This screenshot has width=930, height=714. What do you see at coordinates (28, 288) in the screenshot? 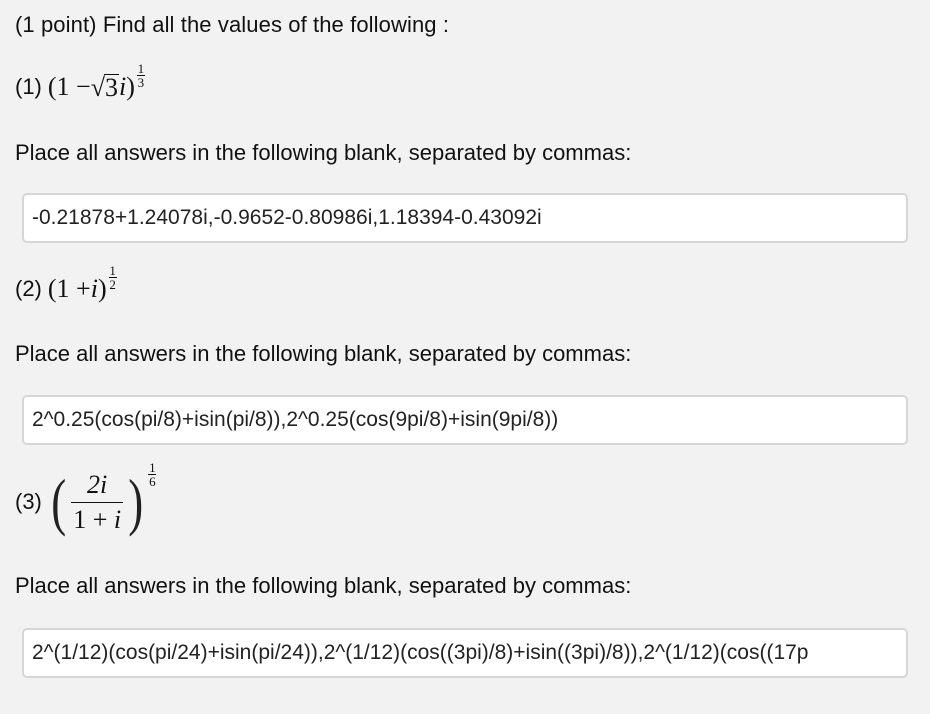
I see `problem-2-label: (2)` at bounding box center [28, 288].